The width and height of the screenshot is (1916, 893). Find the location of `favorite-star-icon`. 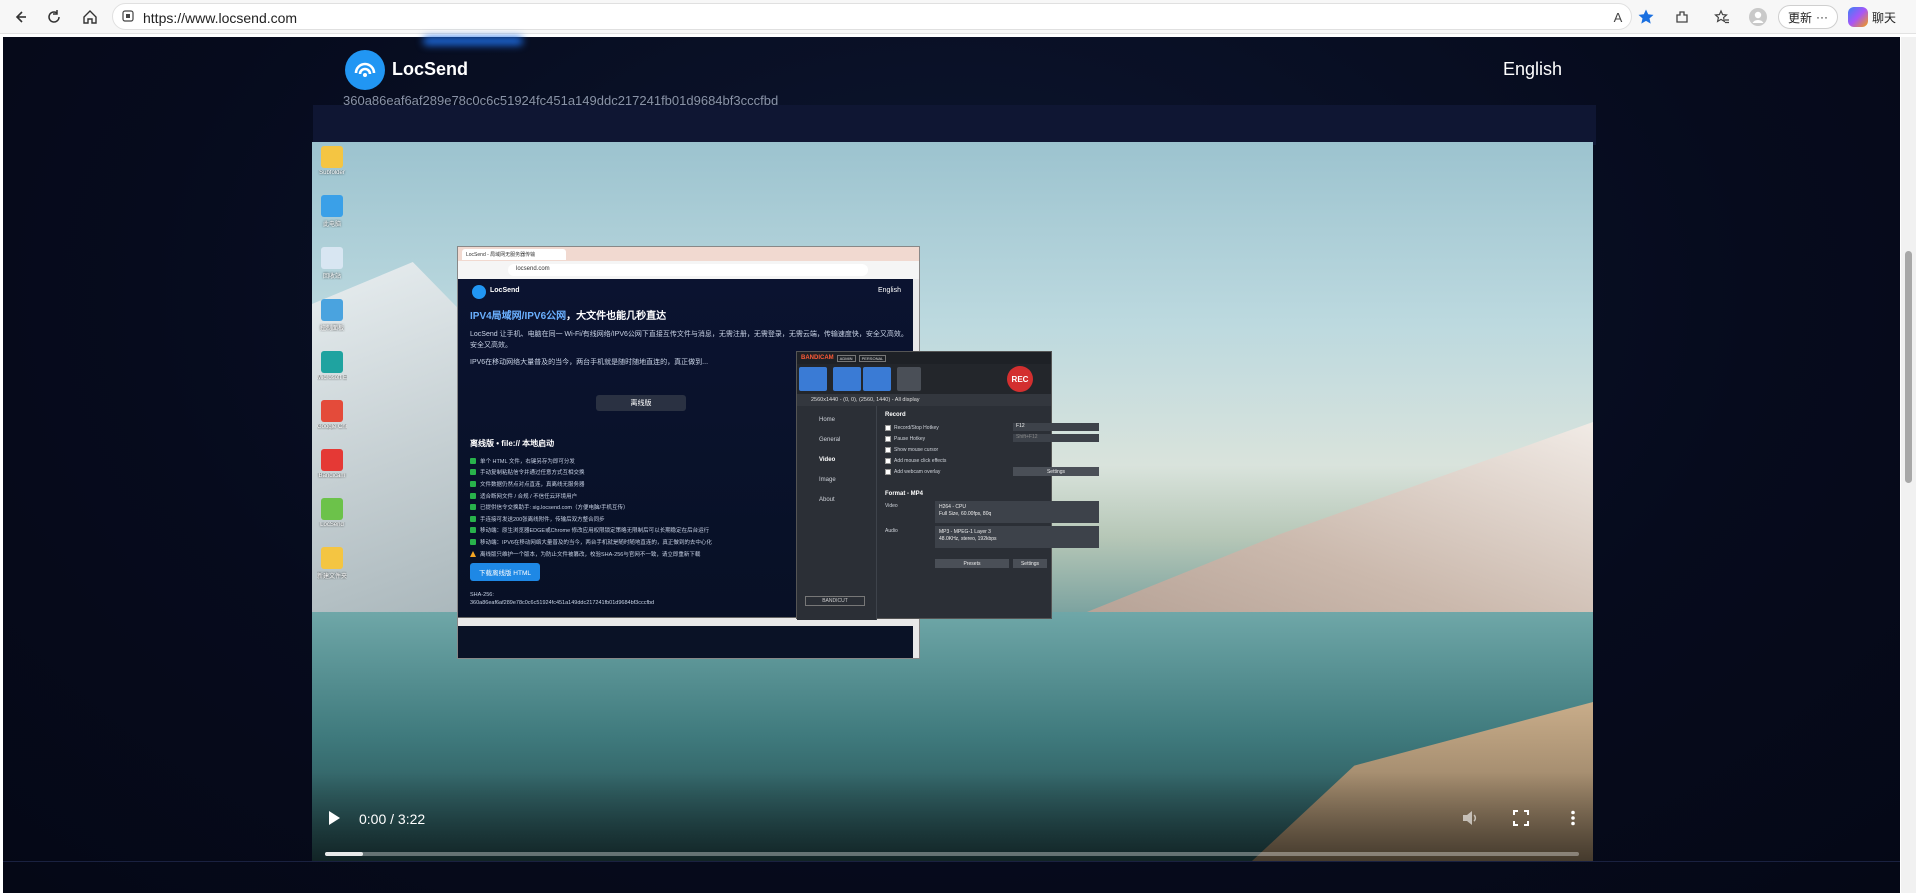

favorite-star-icon is located at coordinates (1646, 17).